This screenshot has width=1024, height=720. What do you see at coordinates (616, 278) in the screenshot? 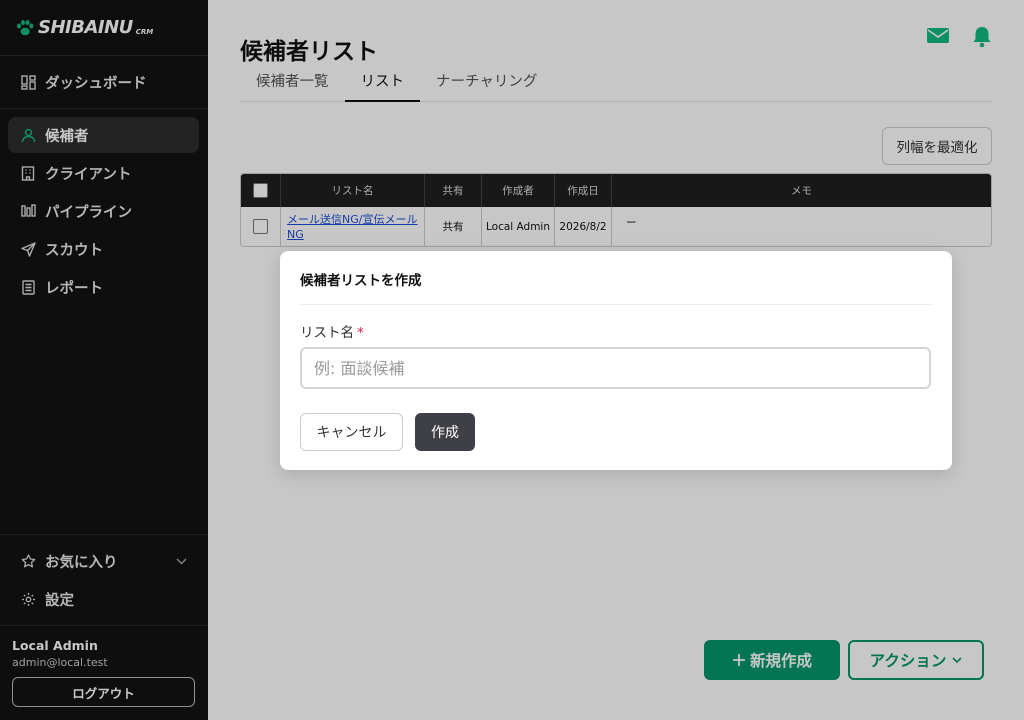
I see `dialog-title: 候補者リストを作成` at bounding box center [616, 278].